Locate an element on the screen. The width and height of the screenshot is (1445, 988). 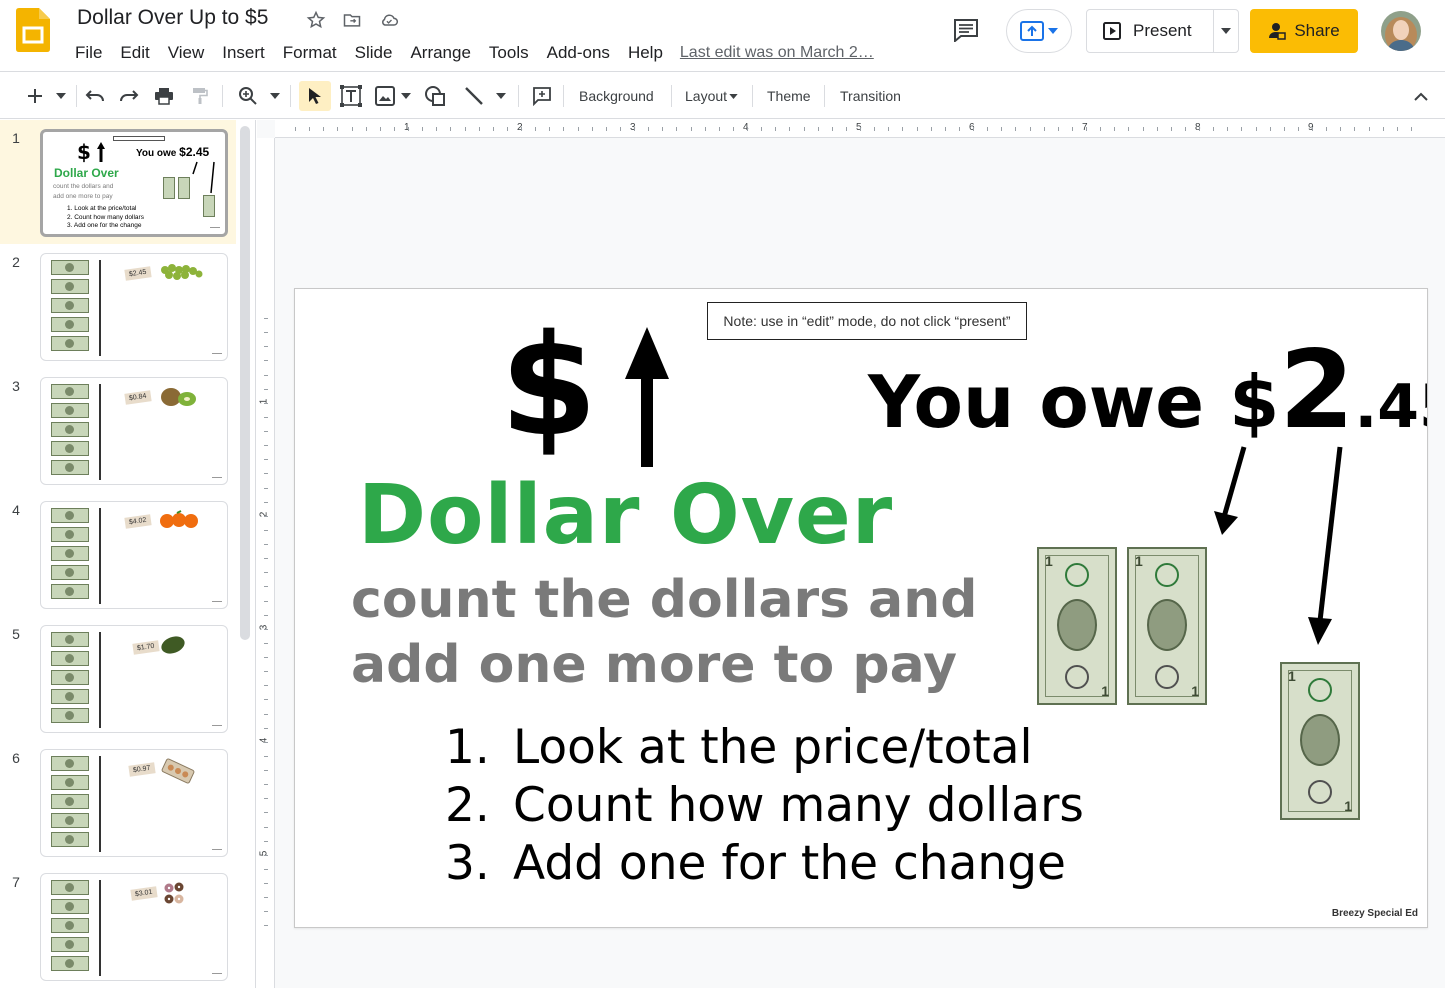
present-to-meeting-button is located at coordinates (1039, 31).